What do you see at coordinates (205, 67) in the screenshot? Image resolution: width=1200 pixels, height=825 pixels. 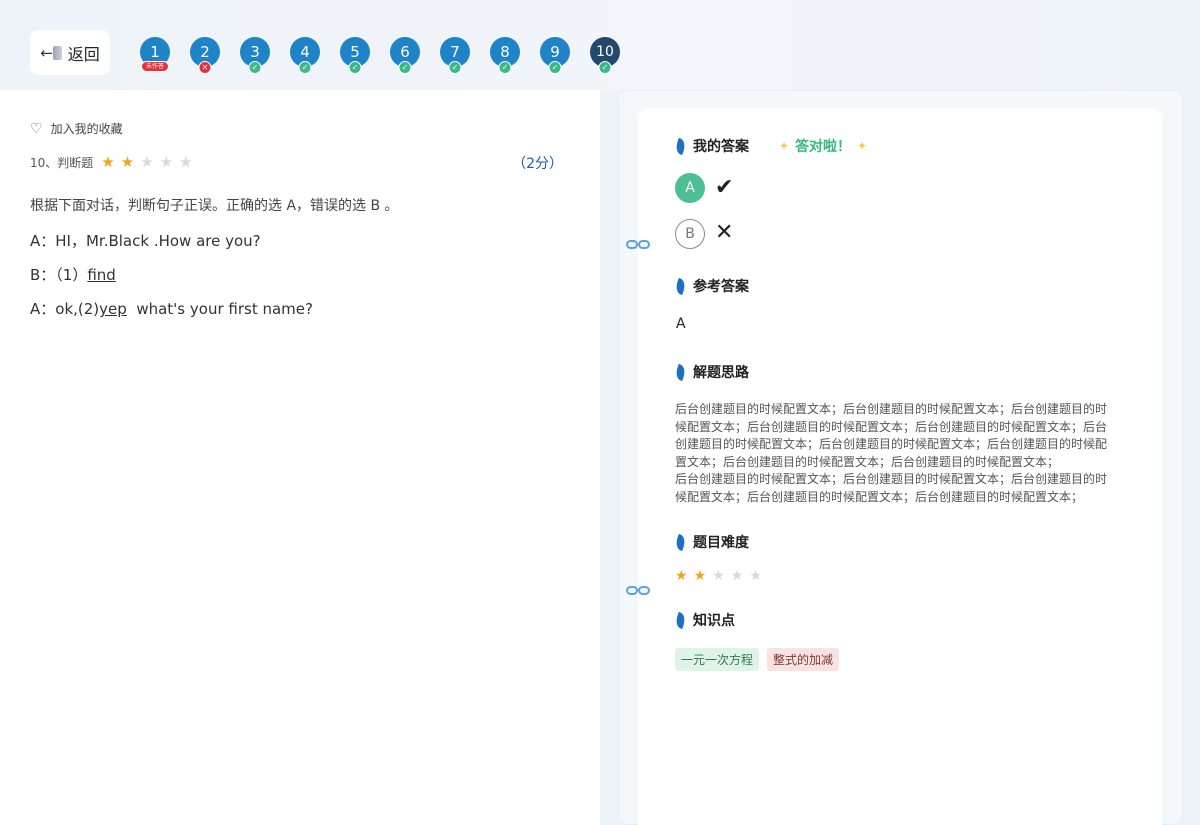 I see `wrong-badge-icon: ✕` at bounding box center [205, 67].